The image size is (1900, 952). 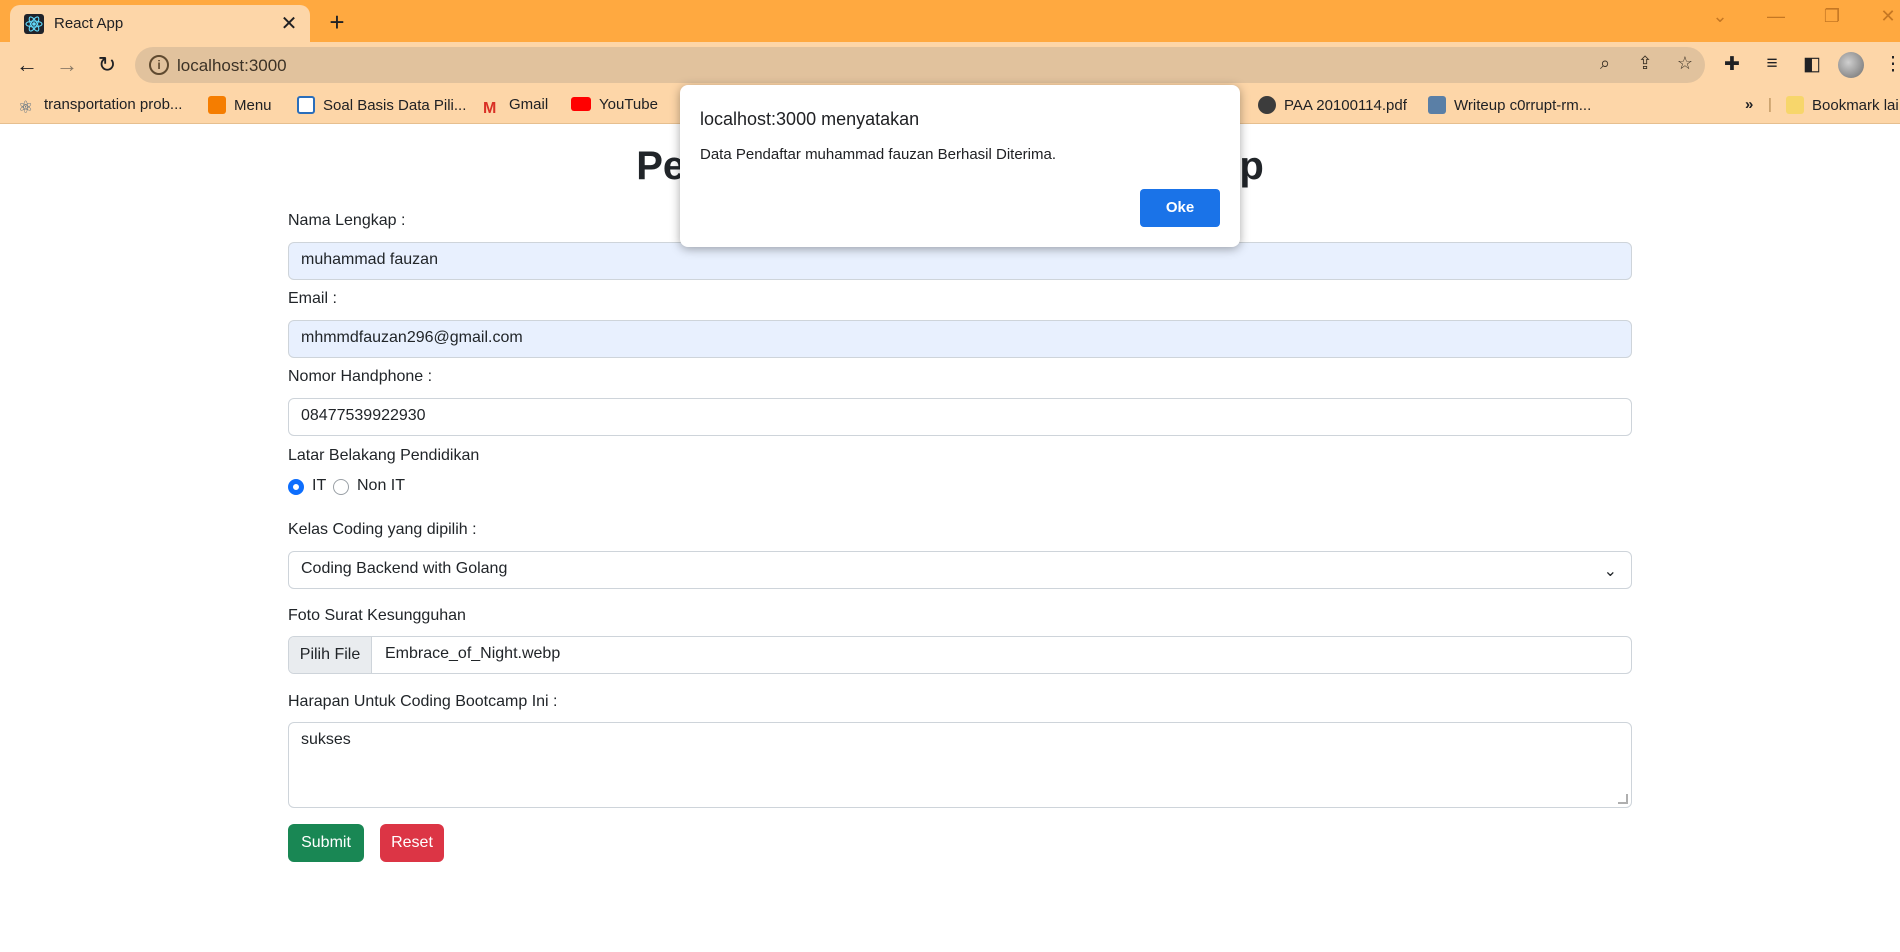 What do you see at coordinates (473, 653) in the screenshot?
I see `file-name: Embrace_of_Night.webp` at bounding box center [473, 653].